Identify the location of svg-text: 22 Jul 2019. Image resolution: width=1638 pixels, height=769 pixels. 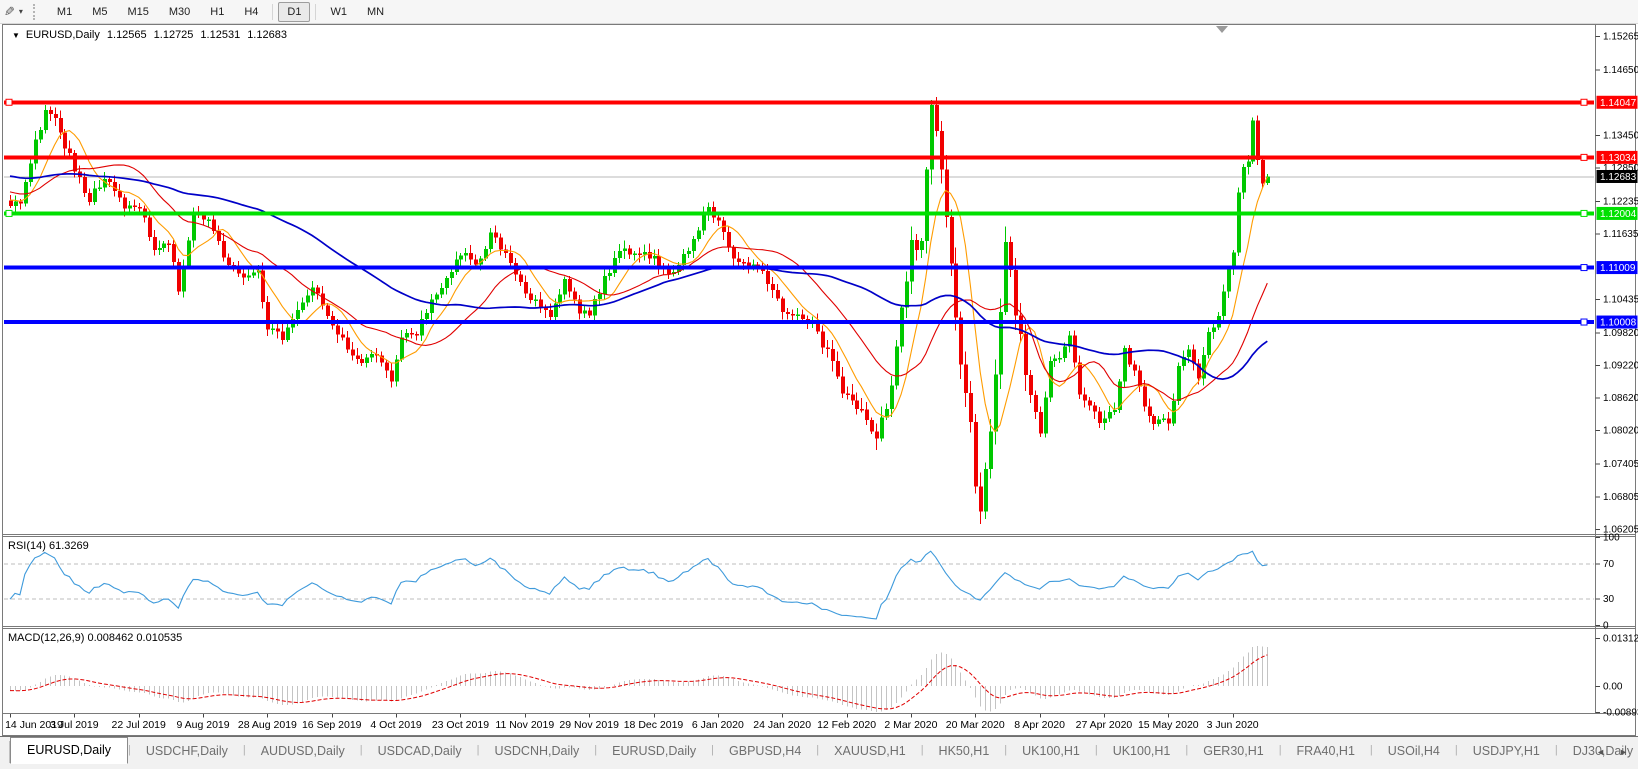
(139, 725).